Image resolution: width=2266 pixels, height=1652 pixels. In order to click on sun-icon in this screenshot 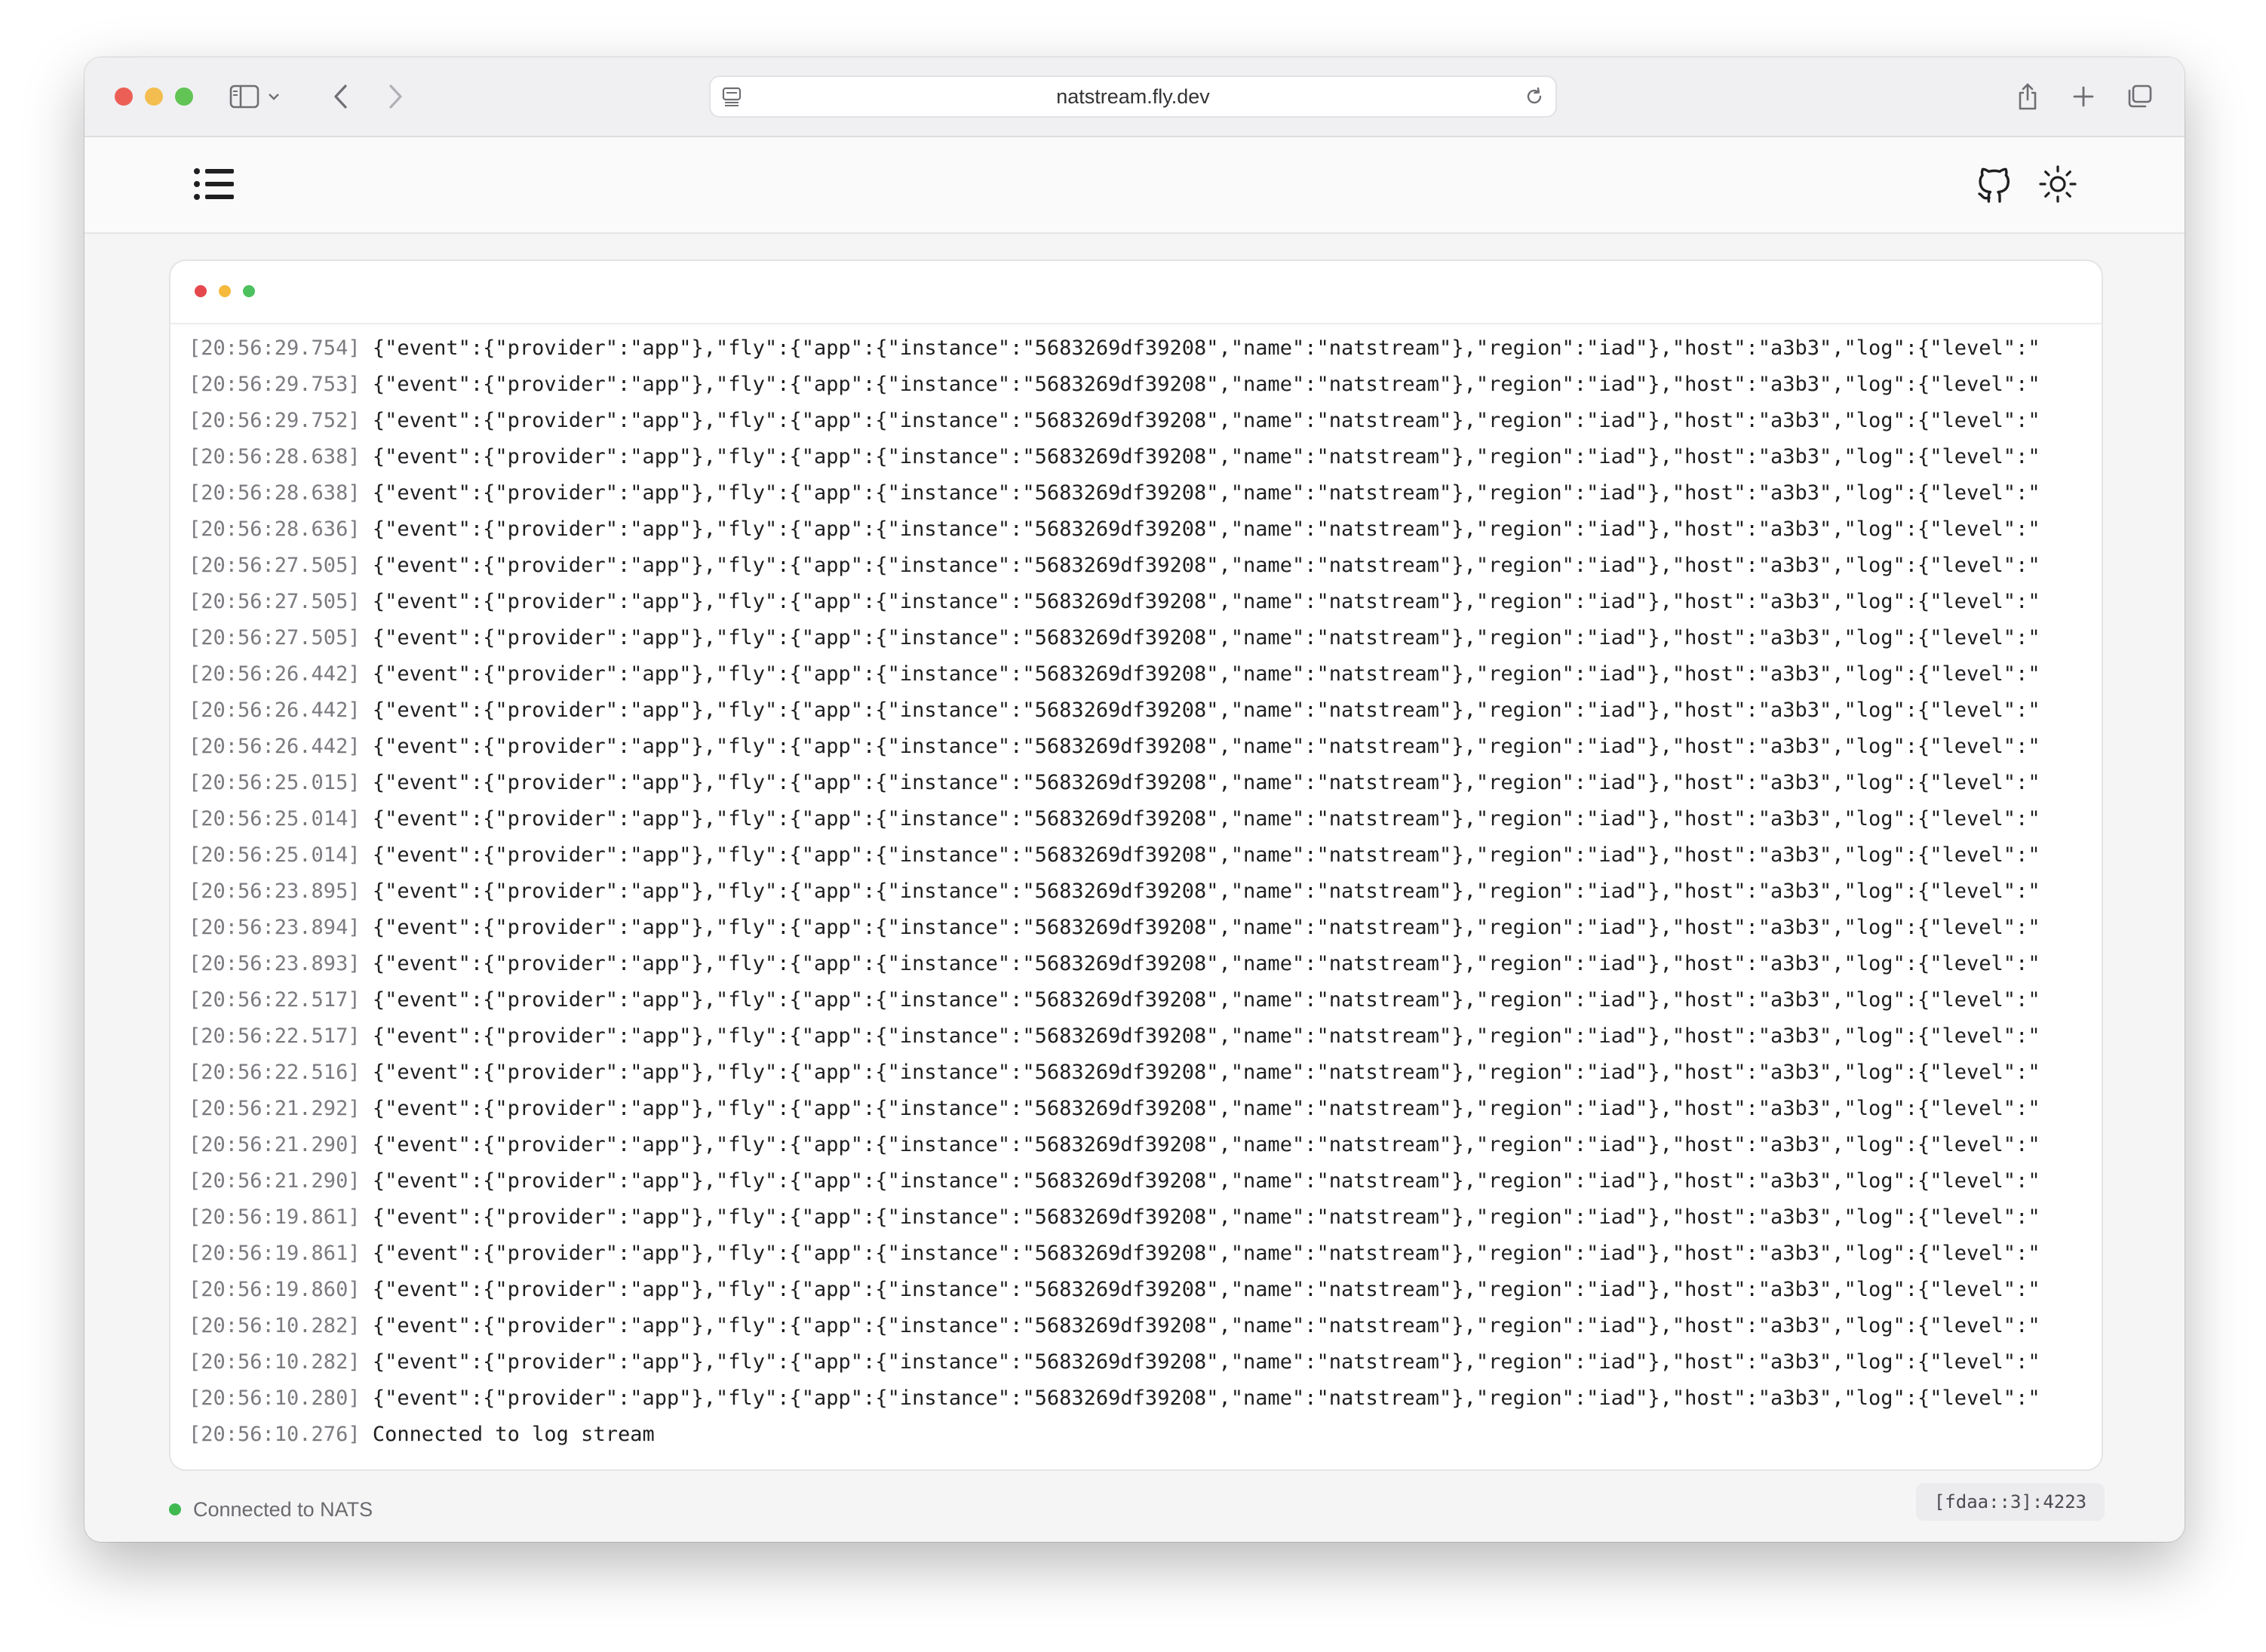, I will do `click(2057, 185)`.